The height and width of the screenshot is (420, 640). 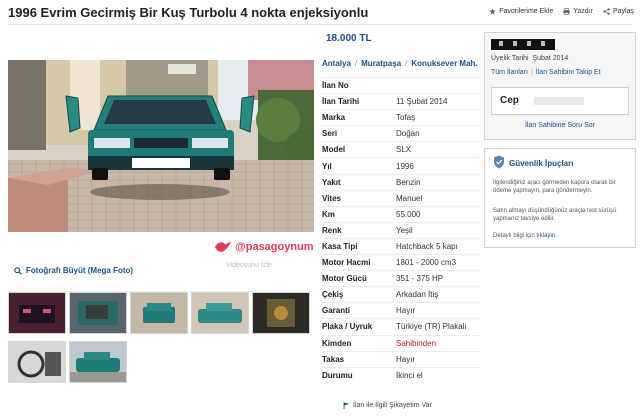 What do you see at coordinates (401, 326) in the screenshot?
I see `detail-row: Plaka / Uyruk Türkiye (TR) Plakalı` at bounding box center [401, 326].